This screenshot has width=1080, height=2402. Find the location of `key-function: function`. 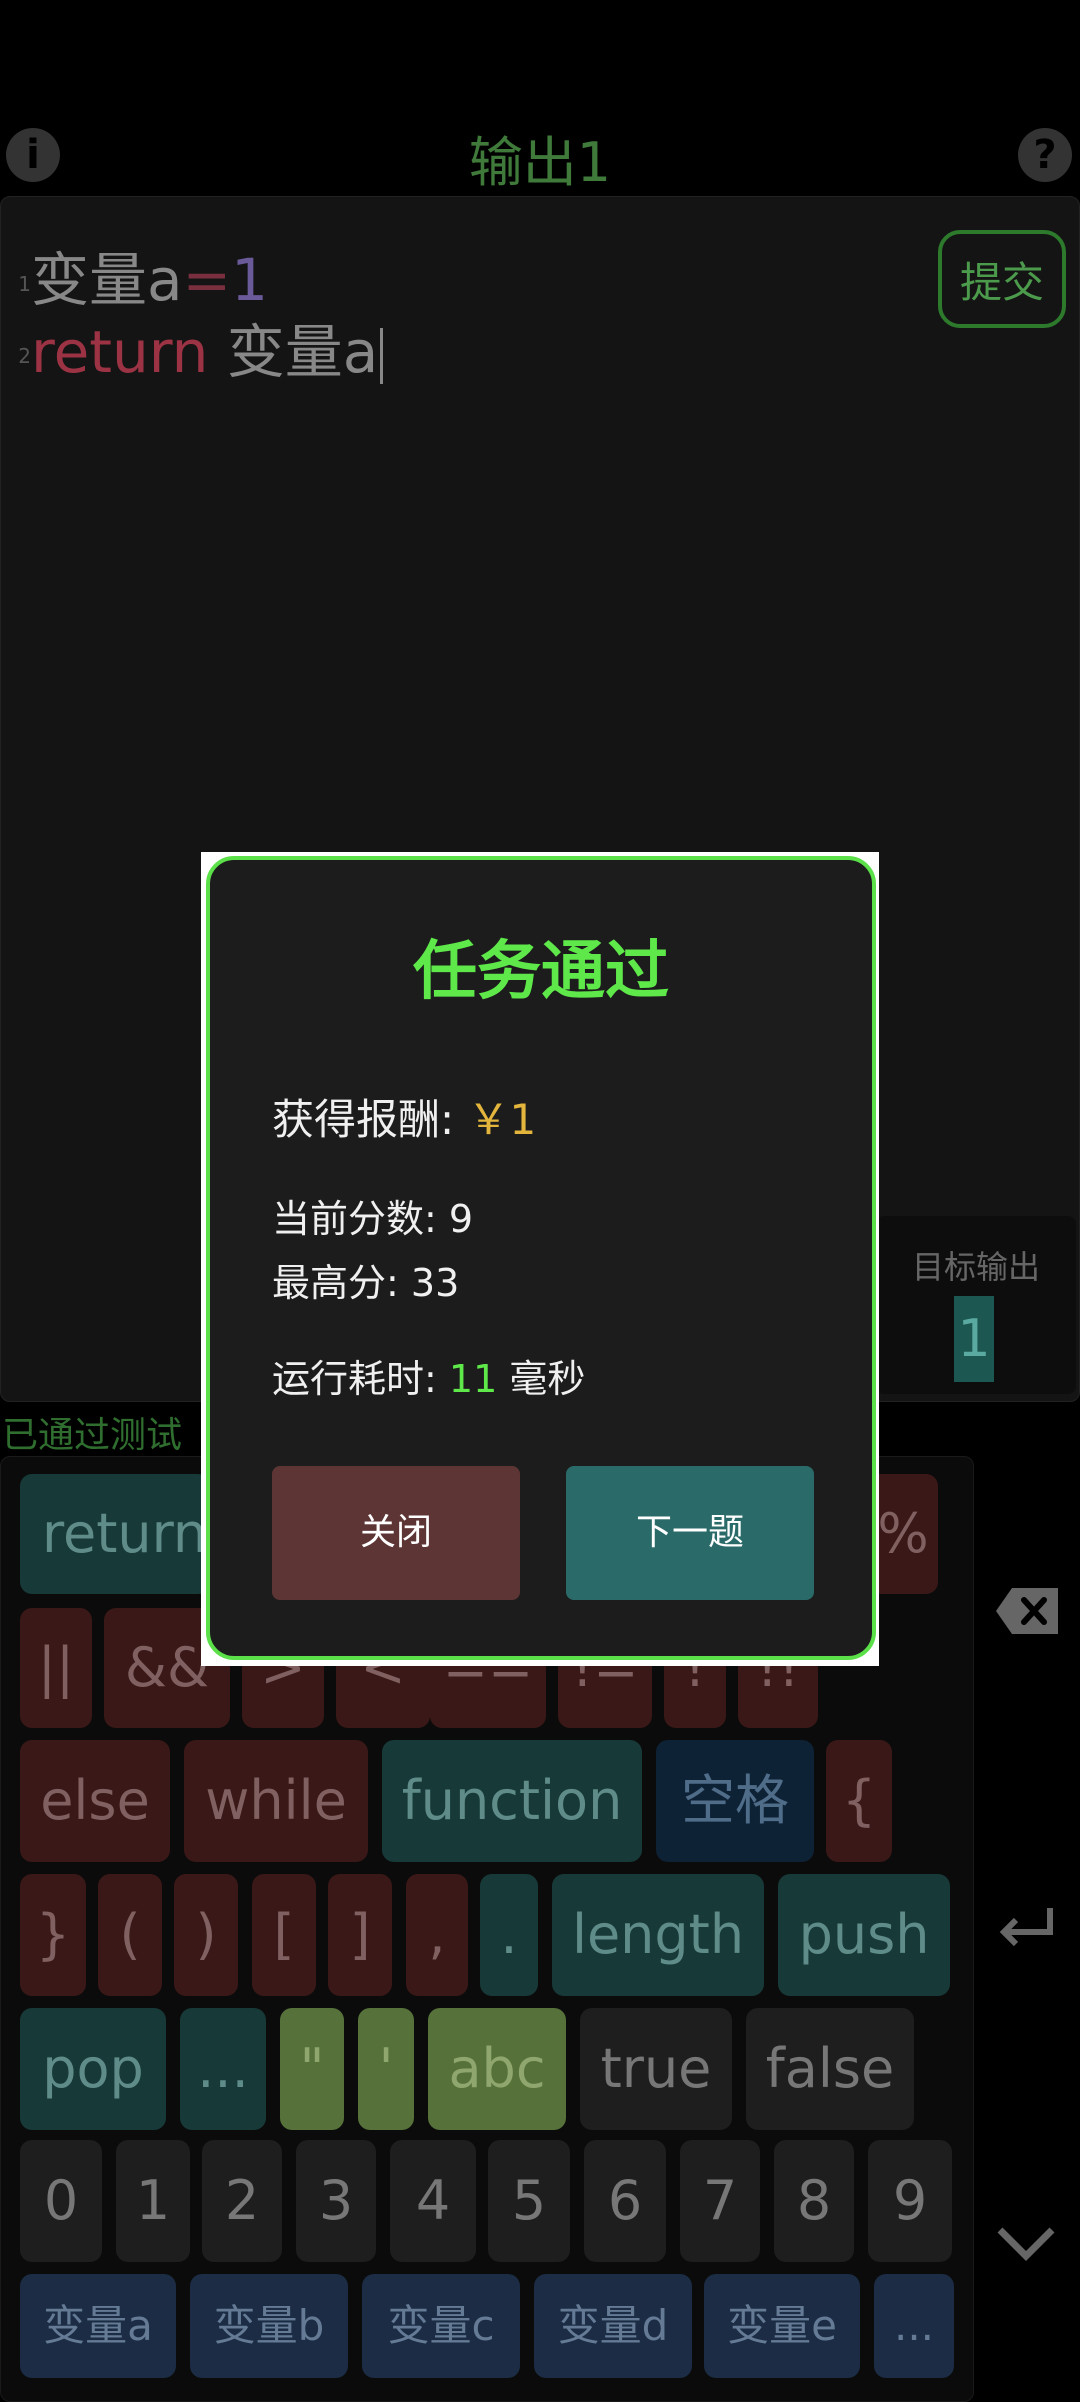

key-function: function is located at coordinates (512, 1801).